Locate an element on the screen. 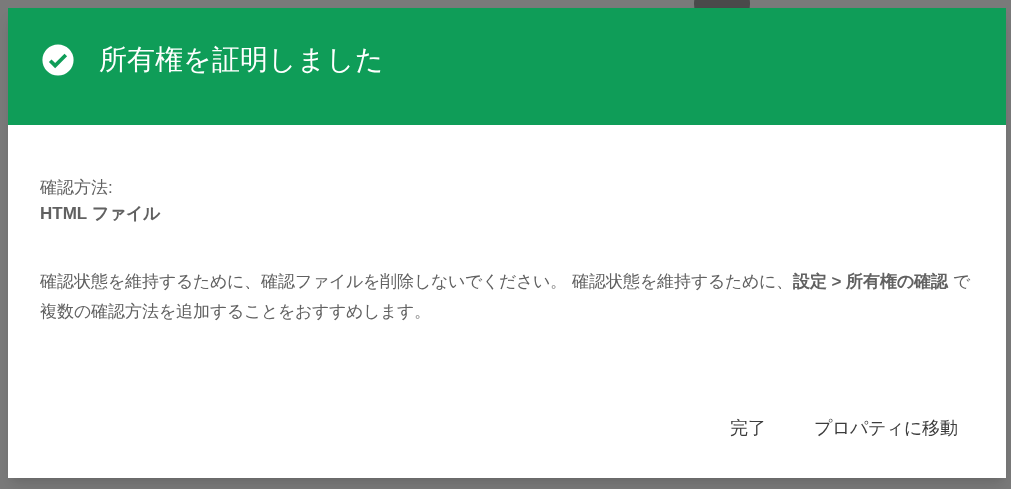  dialog-title: 所有権を証明しました is located at coordinates (241, 59).